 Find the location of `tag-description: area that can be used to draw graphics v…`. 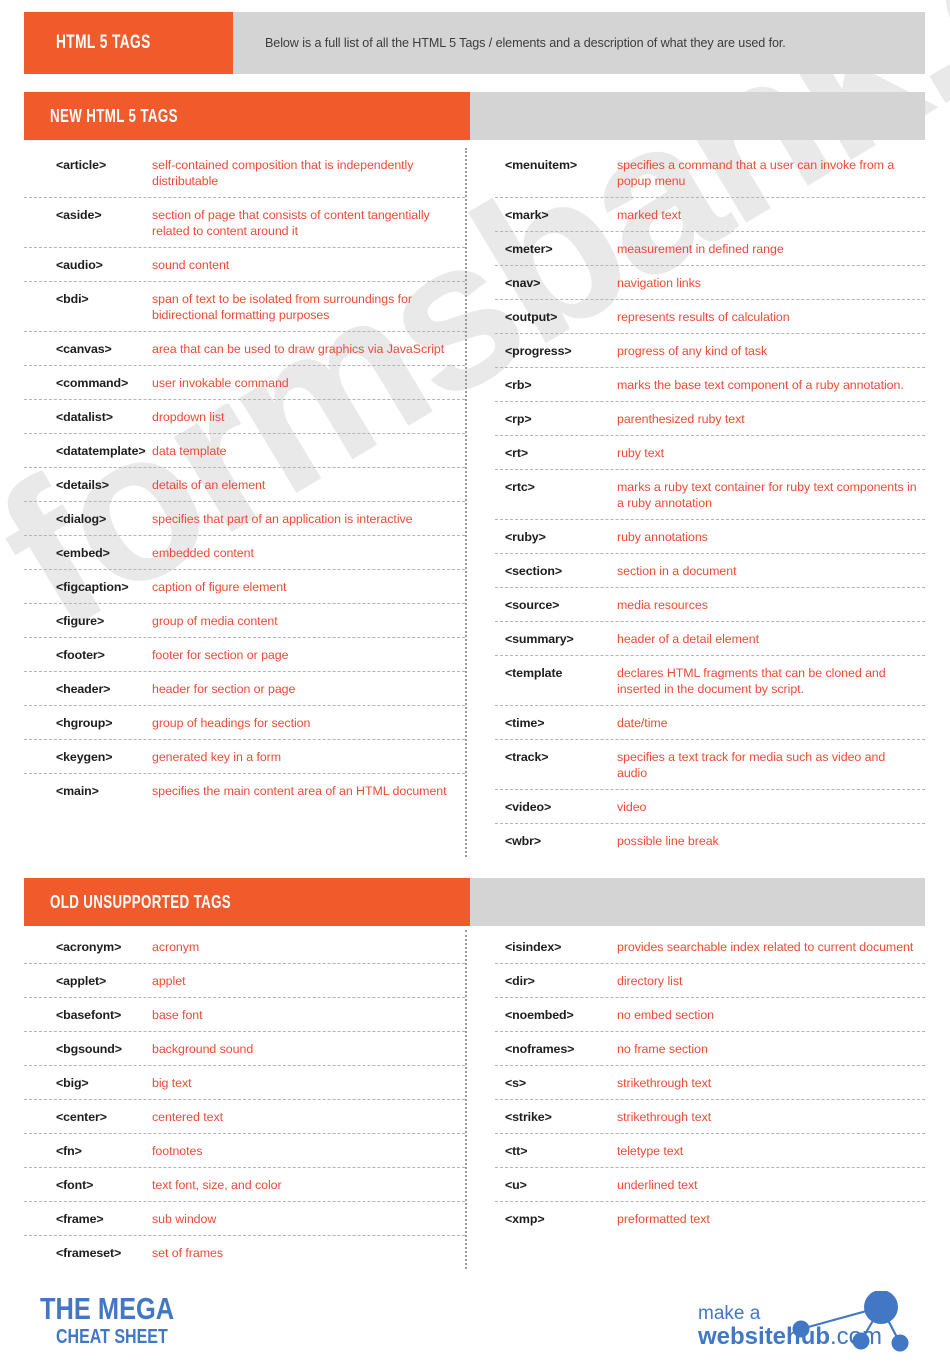

tag-description: area that can be used to draw graphics v… is located at coordinates (298, 349).